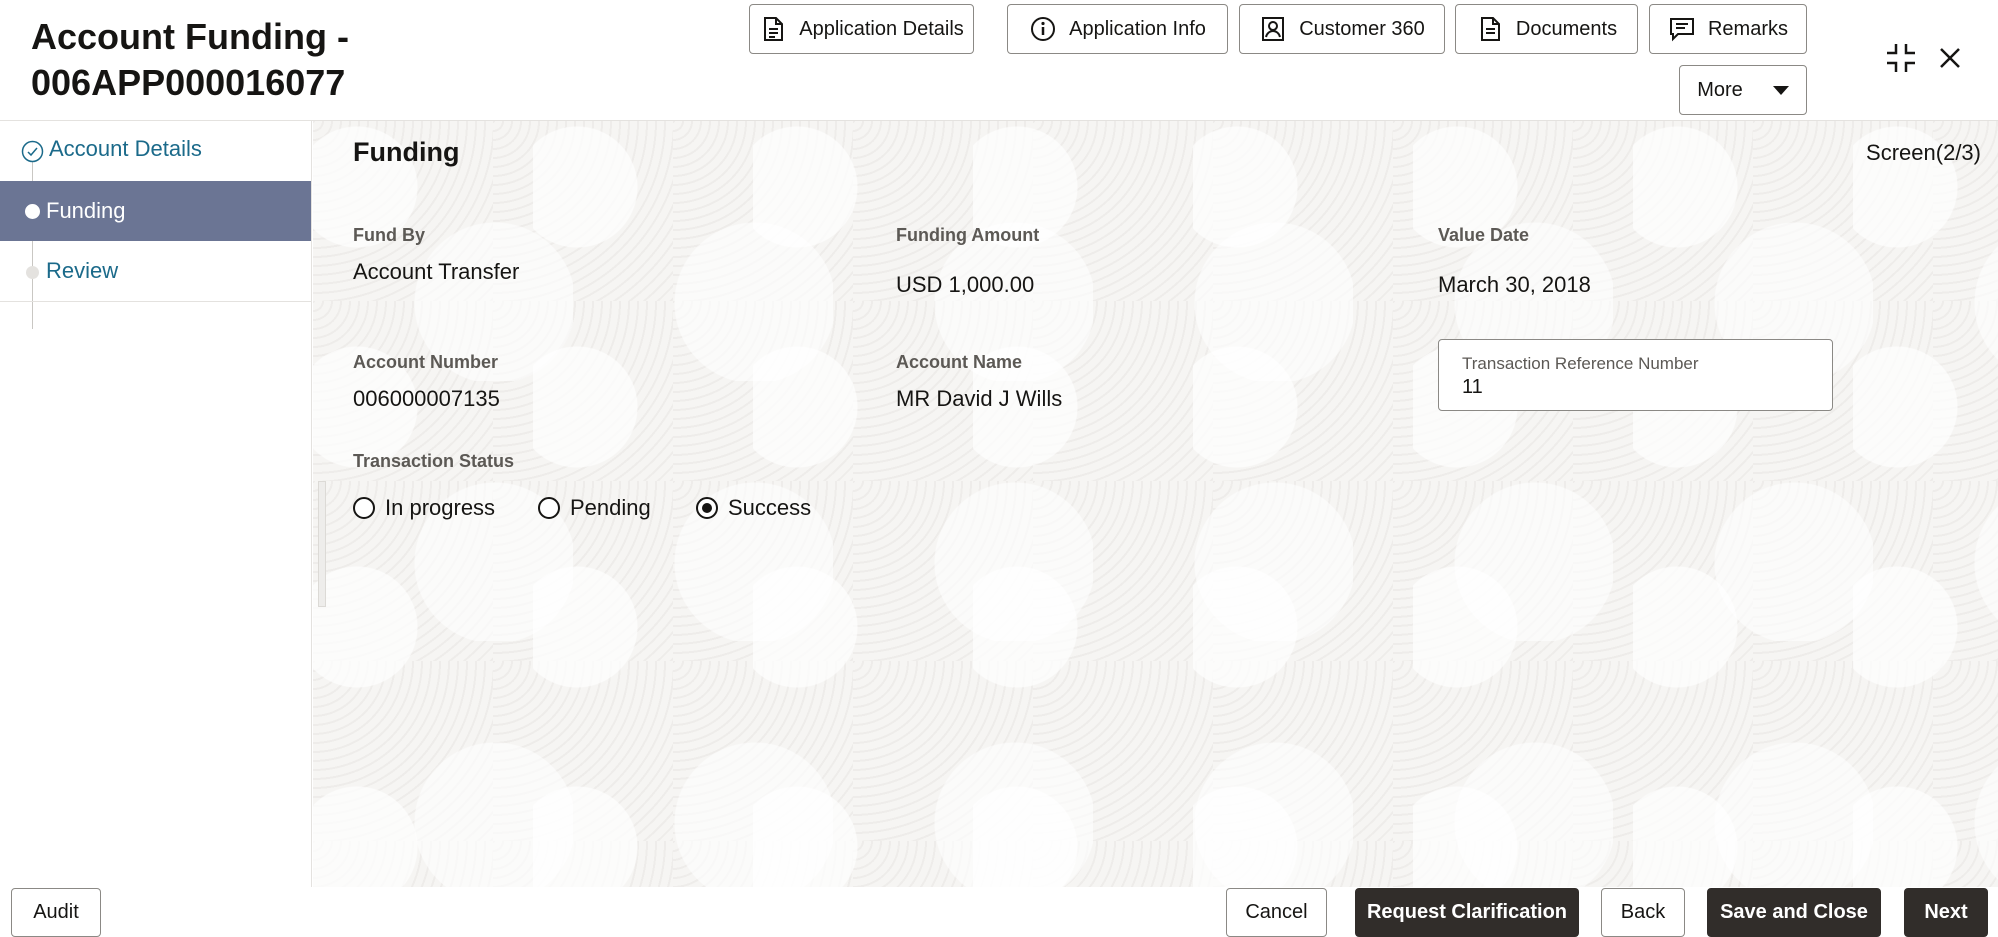  Describe the element at coordinates (434, 461) in the screenshot. I see `transaction-status-label: Transaction Status` at that location.